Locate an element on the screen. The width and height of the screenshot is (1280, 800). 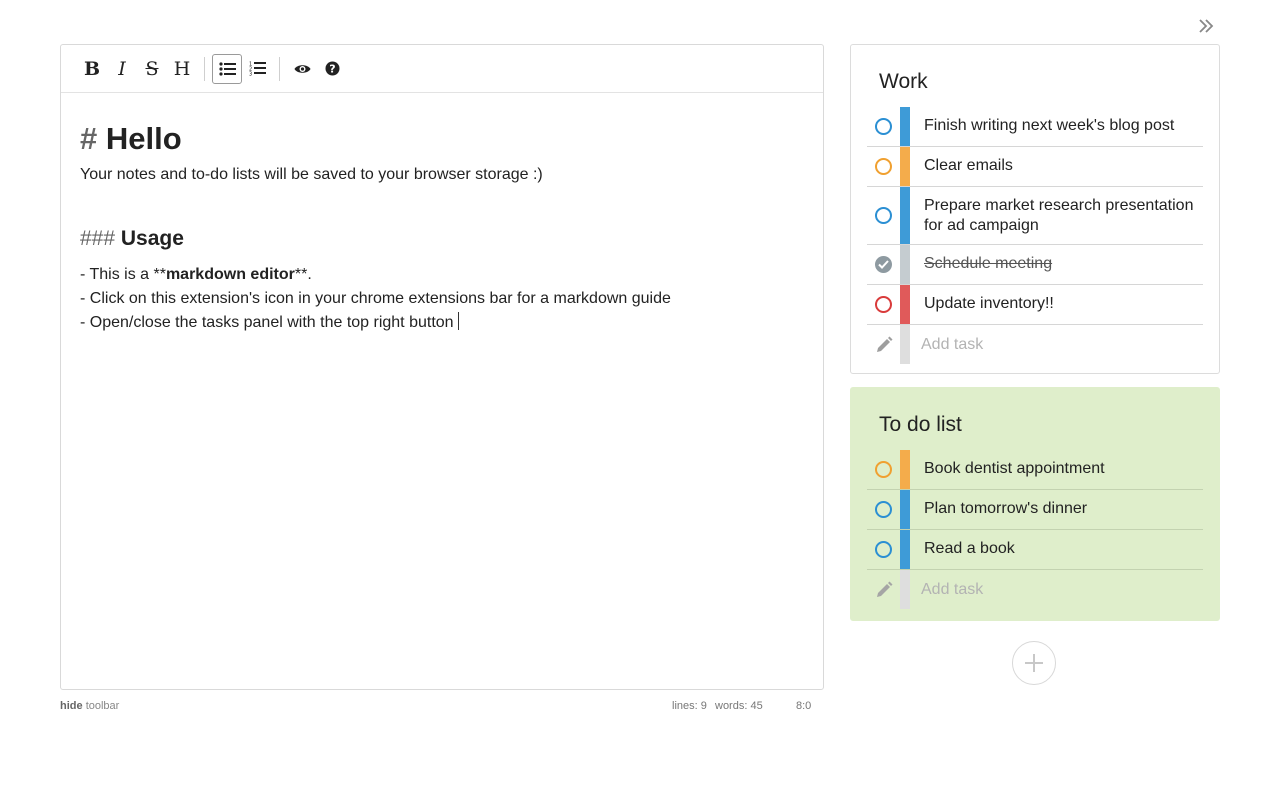
list-title: Work is located at coordinates (903, 82).